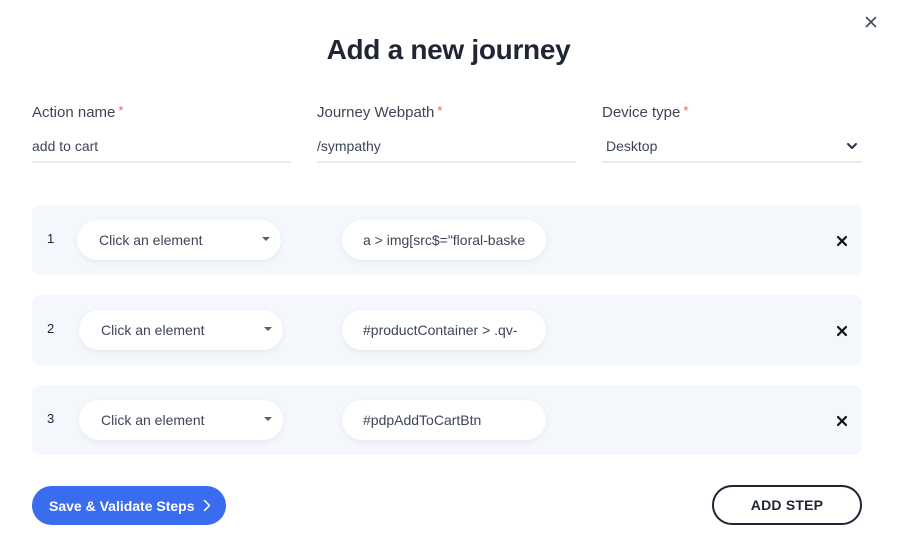 This screenshot has width=897, height=548. Describe the element at coordinates (161, 146) in the screenshot. I see `action-name-input` at that location.